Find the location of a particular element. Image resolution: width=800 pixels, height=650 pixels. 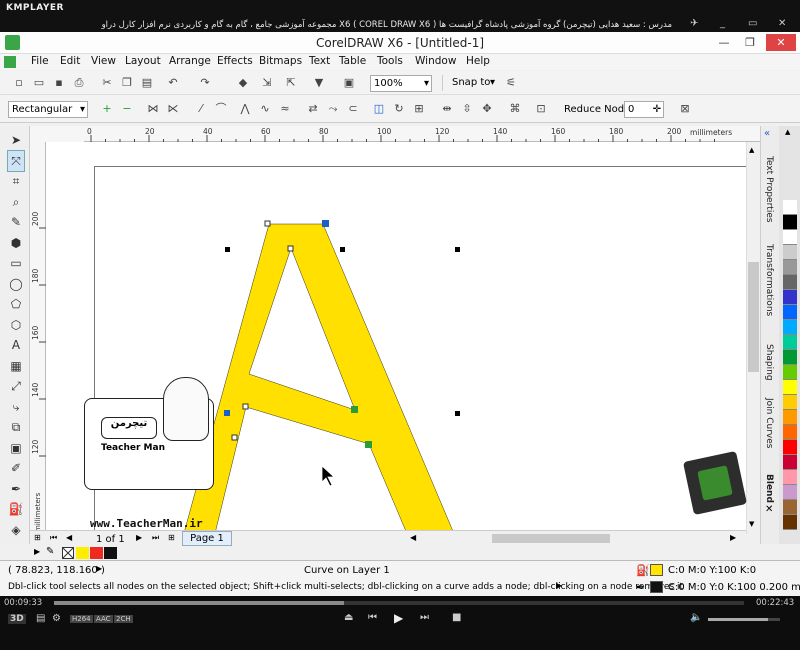

curve-smoothness-input: 0 ✛ is located at coordinates (644, 109).